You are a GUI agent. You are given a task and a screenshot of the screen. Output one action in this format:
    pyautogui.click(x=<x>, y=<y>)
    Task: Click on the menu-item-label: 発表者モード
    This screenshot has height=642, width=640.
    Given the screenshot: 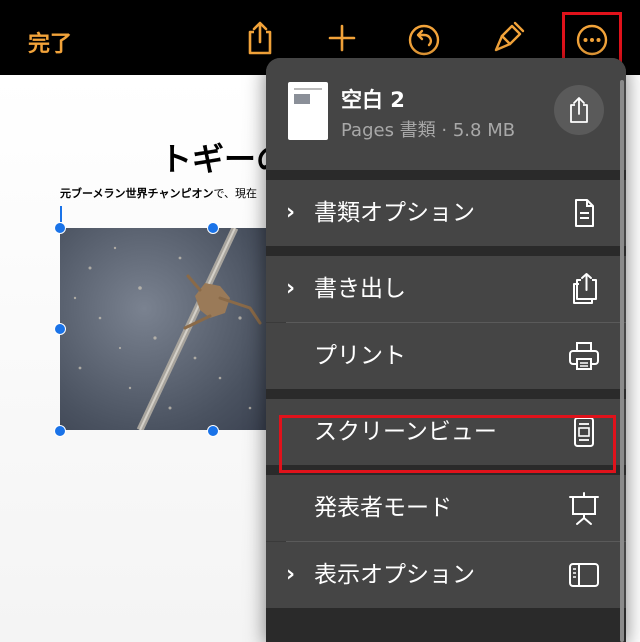 What is the action you would take?
    pyautogui.click(x=383, y=508)
    